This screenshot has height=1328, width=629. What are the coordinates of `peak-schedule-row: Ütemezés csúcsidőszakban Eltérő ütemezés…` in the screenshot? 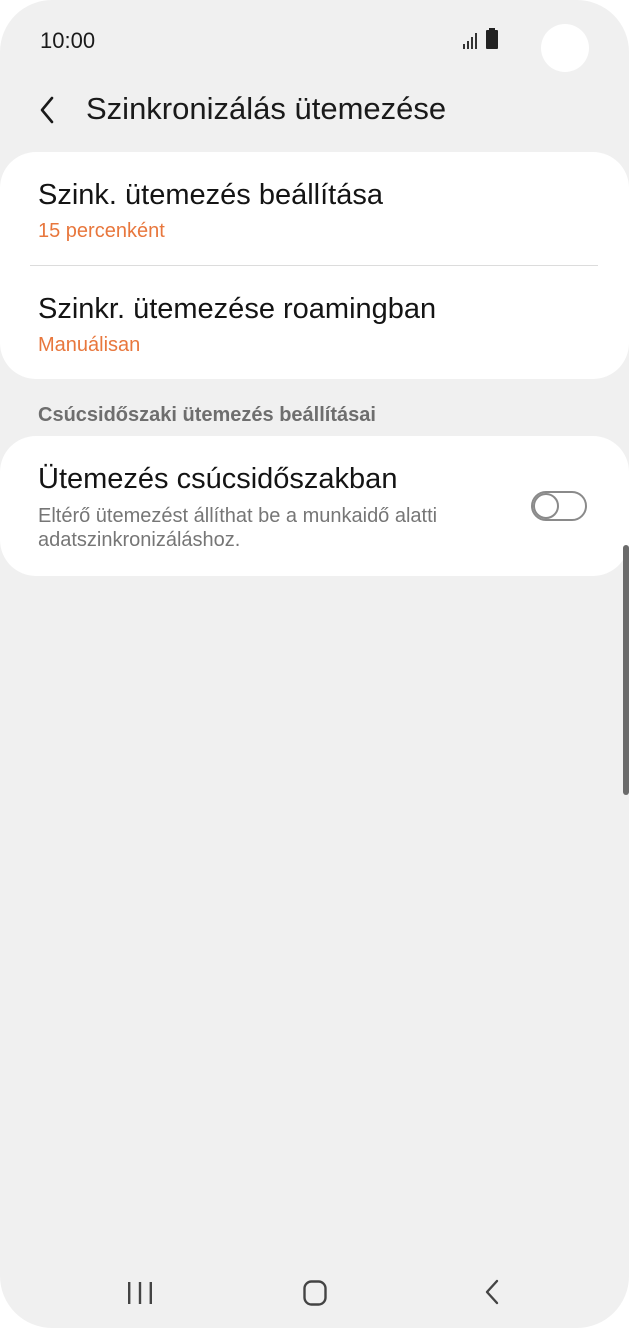 It's located at (314, 506).